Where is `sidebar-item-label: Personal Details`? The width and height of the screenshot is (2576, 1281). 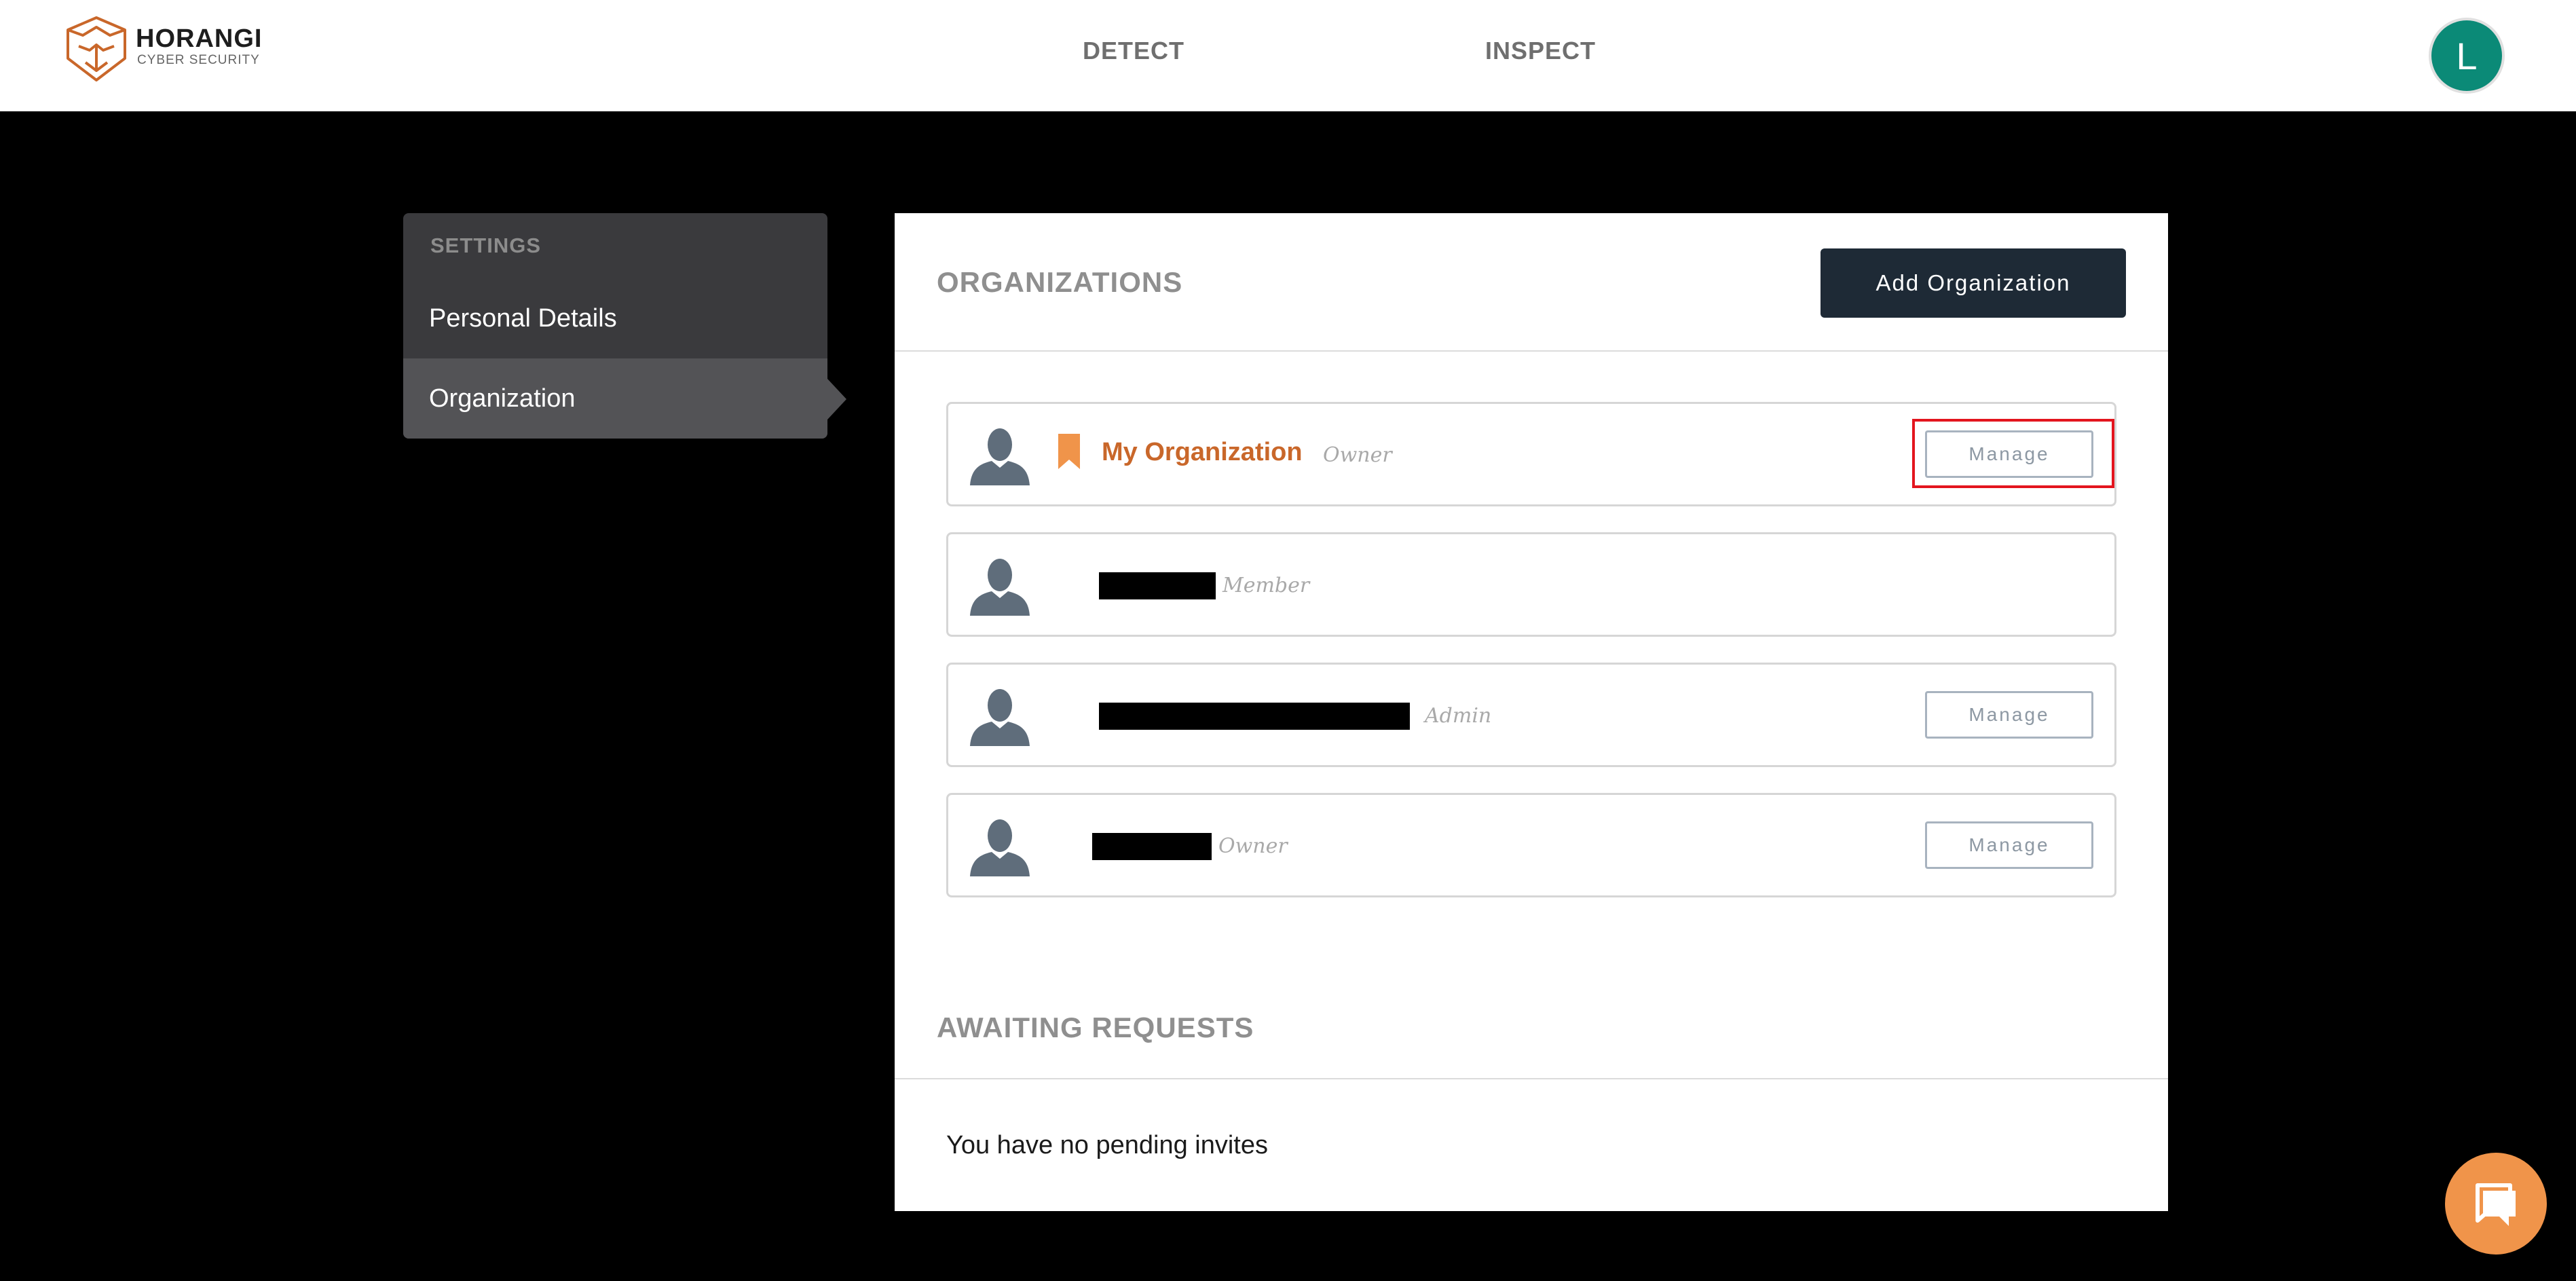
sidebar-item-label: Personal Details is located at coordinates (523, 318).